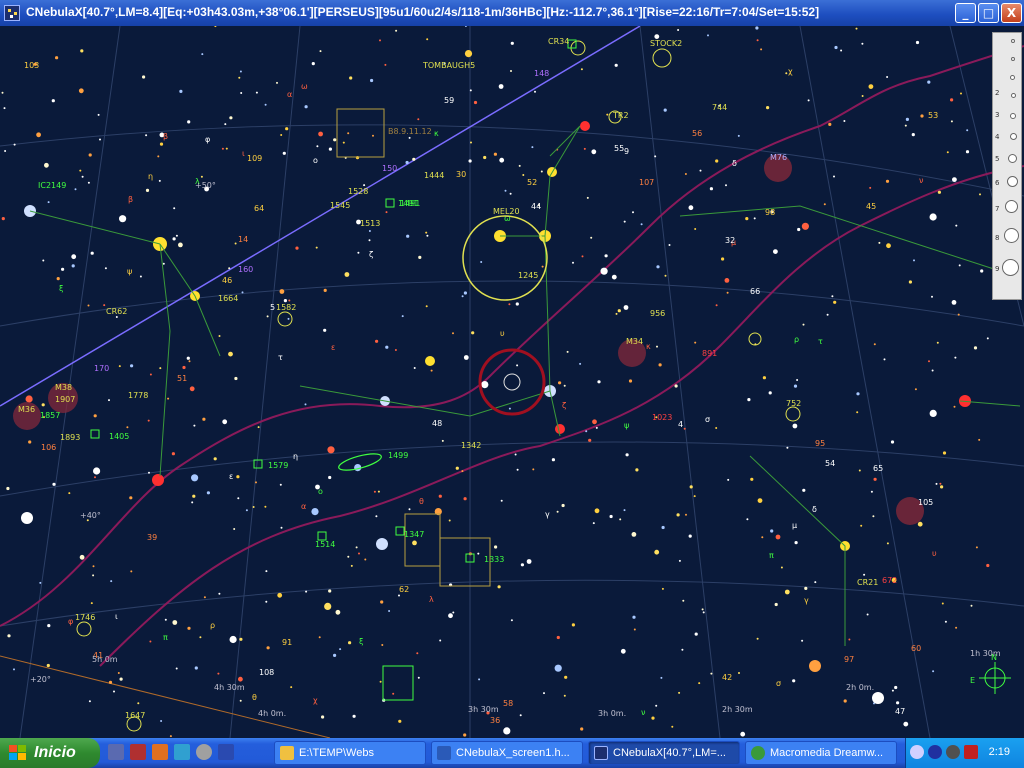 This screenshot has height=768, width=1024. I want to click on start-button: Inicio, so click(50, 753).